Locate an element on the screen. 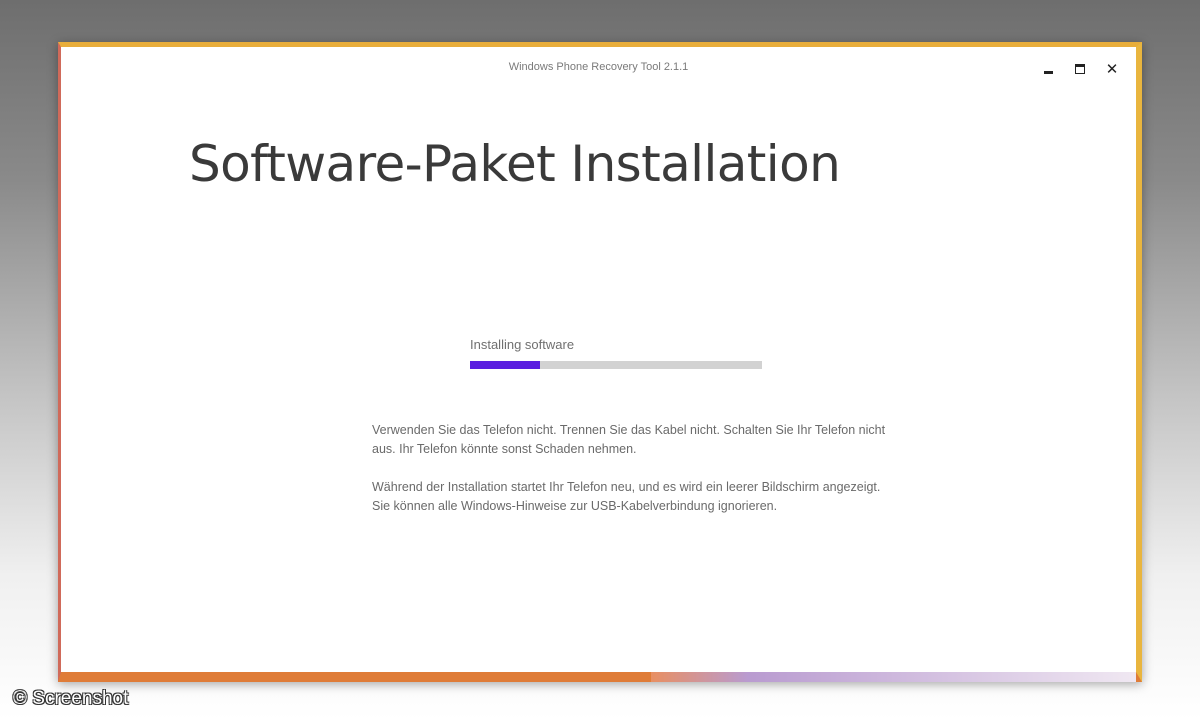 This screenshot has width=1200, height=720. progress-bar is located at coordinates (616, 365).